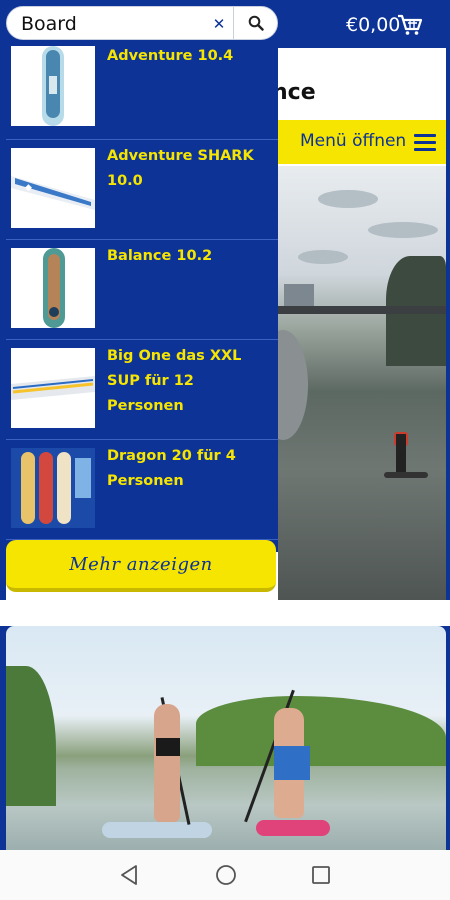  I want to click on back-triangle-icon, so click(129, 875).